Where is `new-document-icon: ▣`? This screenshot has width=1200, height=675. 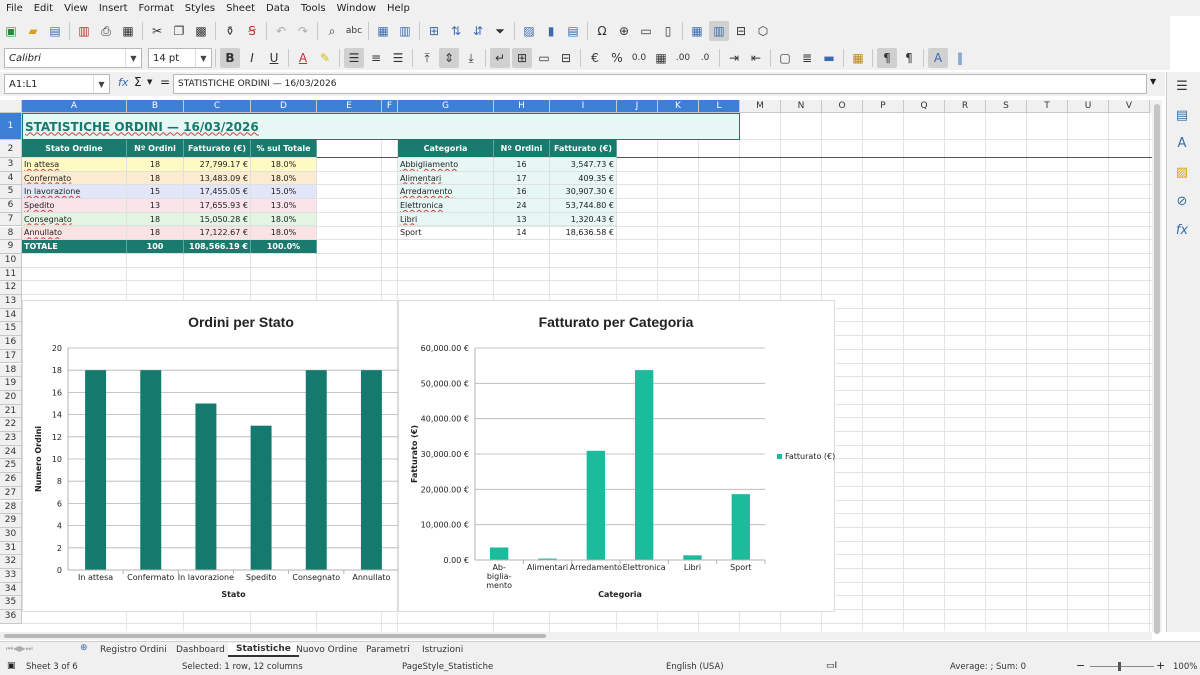
new-document-icon: ▣ is located at coordinates (11, 31).